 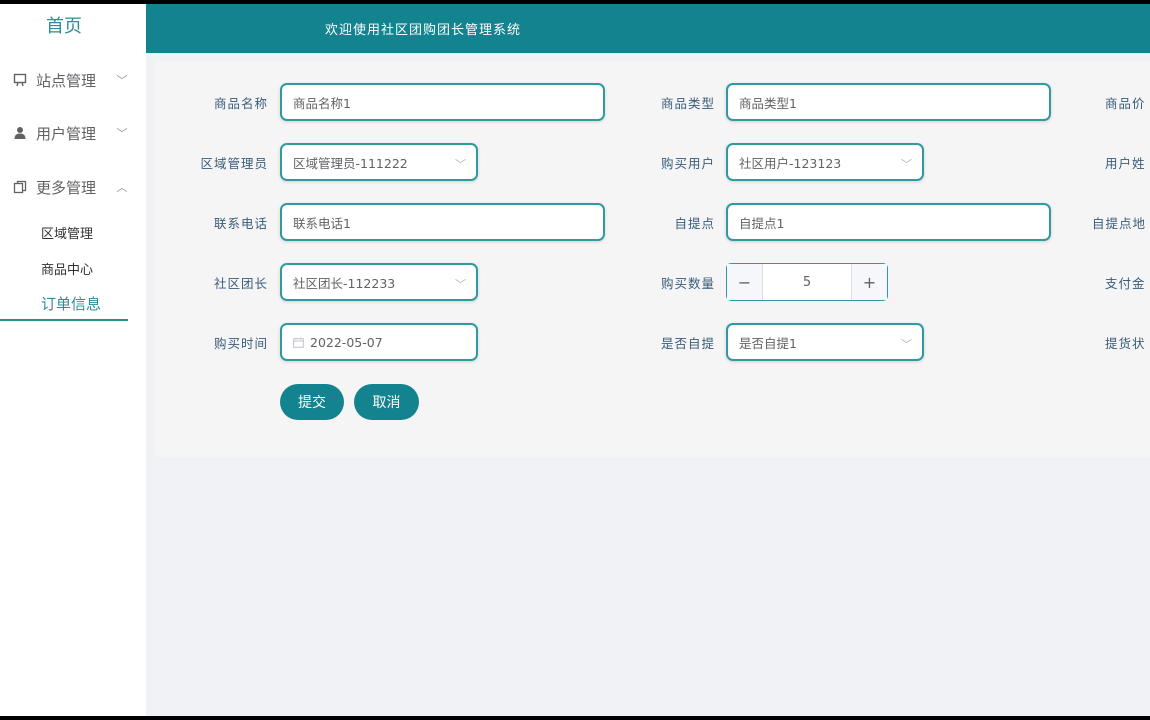 What do you see at coordinates (745, 282) in the screenshot?
I see `decrease-button: −` at bounding box center [745, 282].